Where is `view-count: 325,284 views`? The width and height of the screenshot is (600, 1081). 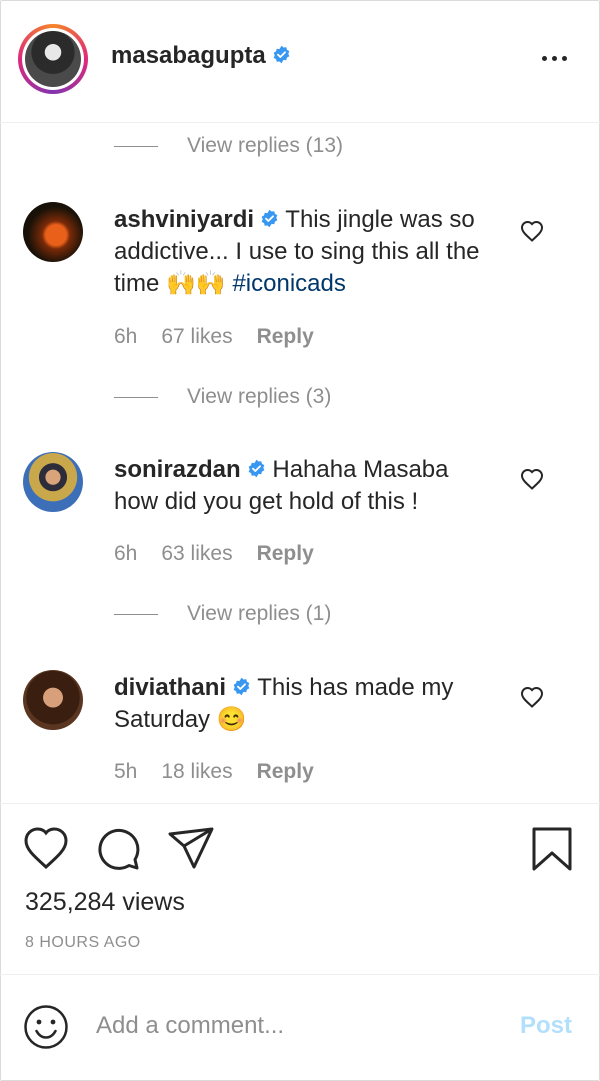
view-count: 325,284 views is located at coordinates (105, 902).